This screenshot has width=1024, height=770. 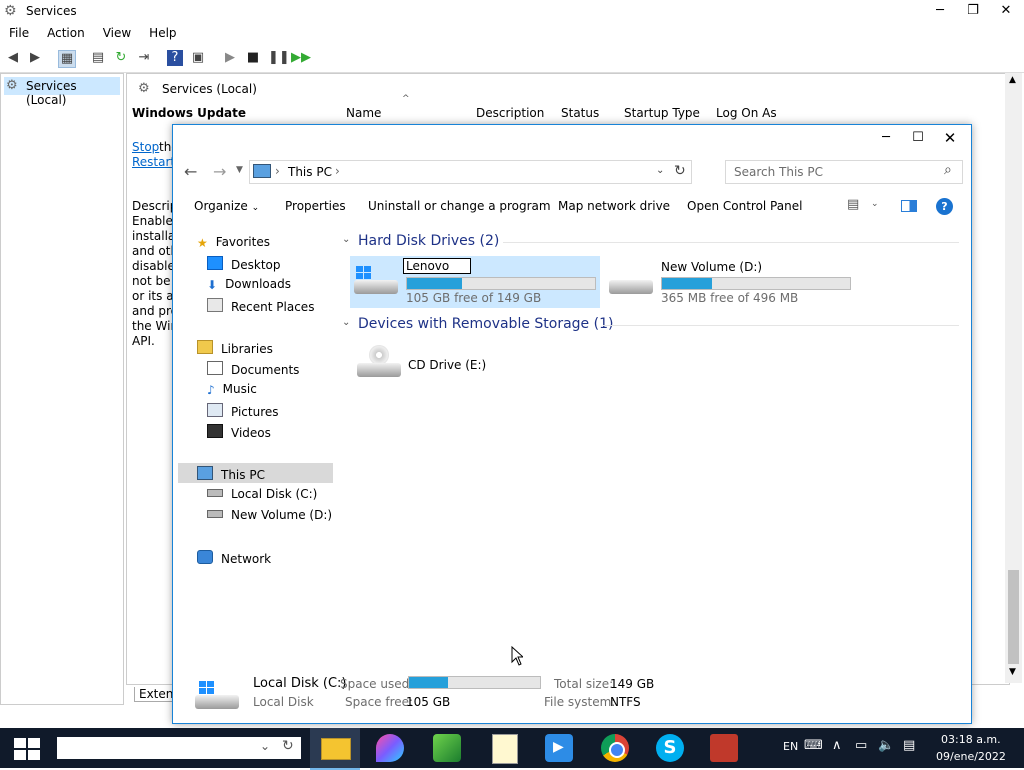 I want to click on nav-network: Network, so click(x=234, y=558).